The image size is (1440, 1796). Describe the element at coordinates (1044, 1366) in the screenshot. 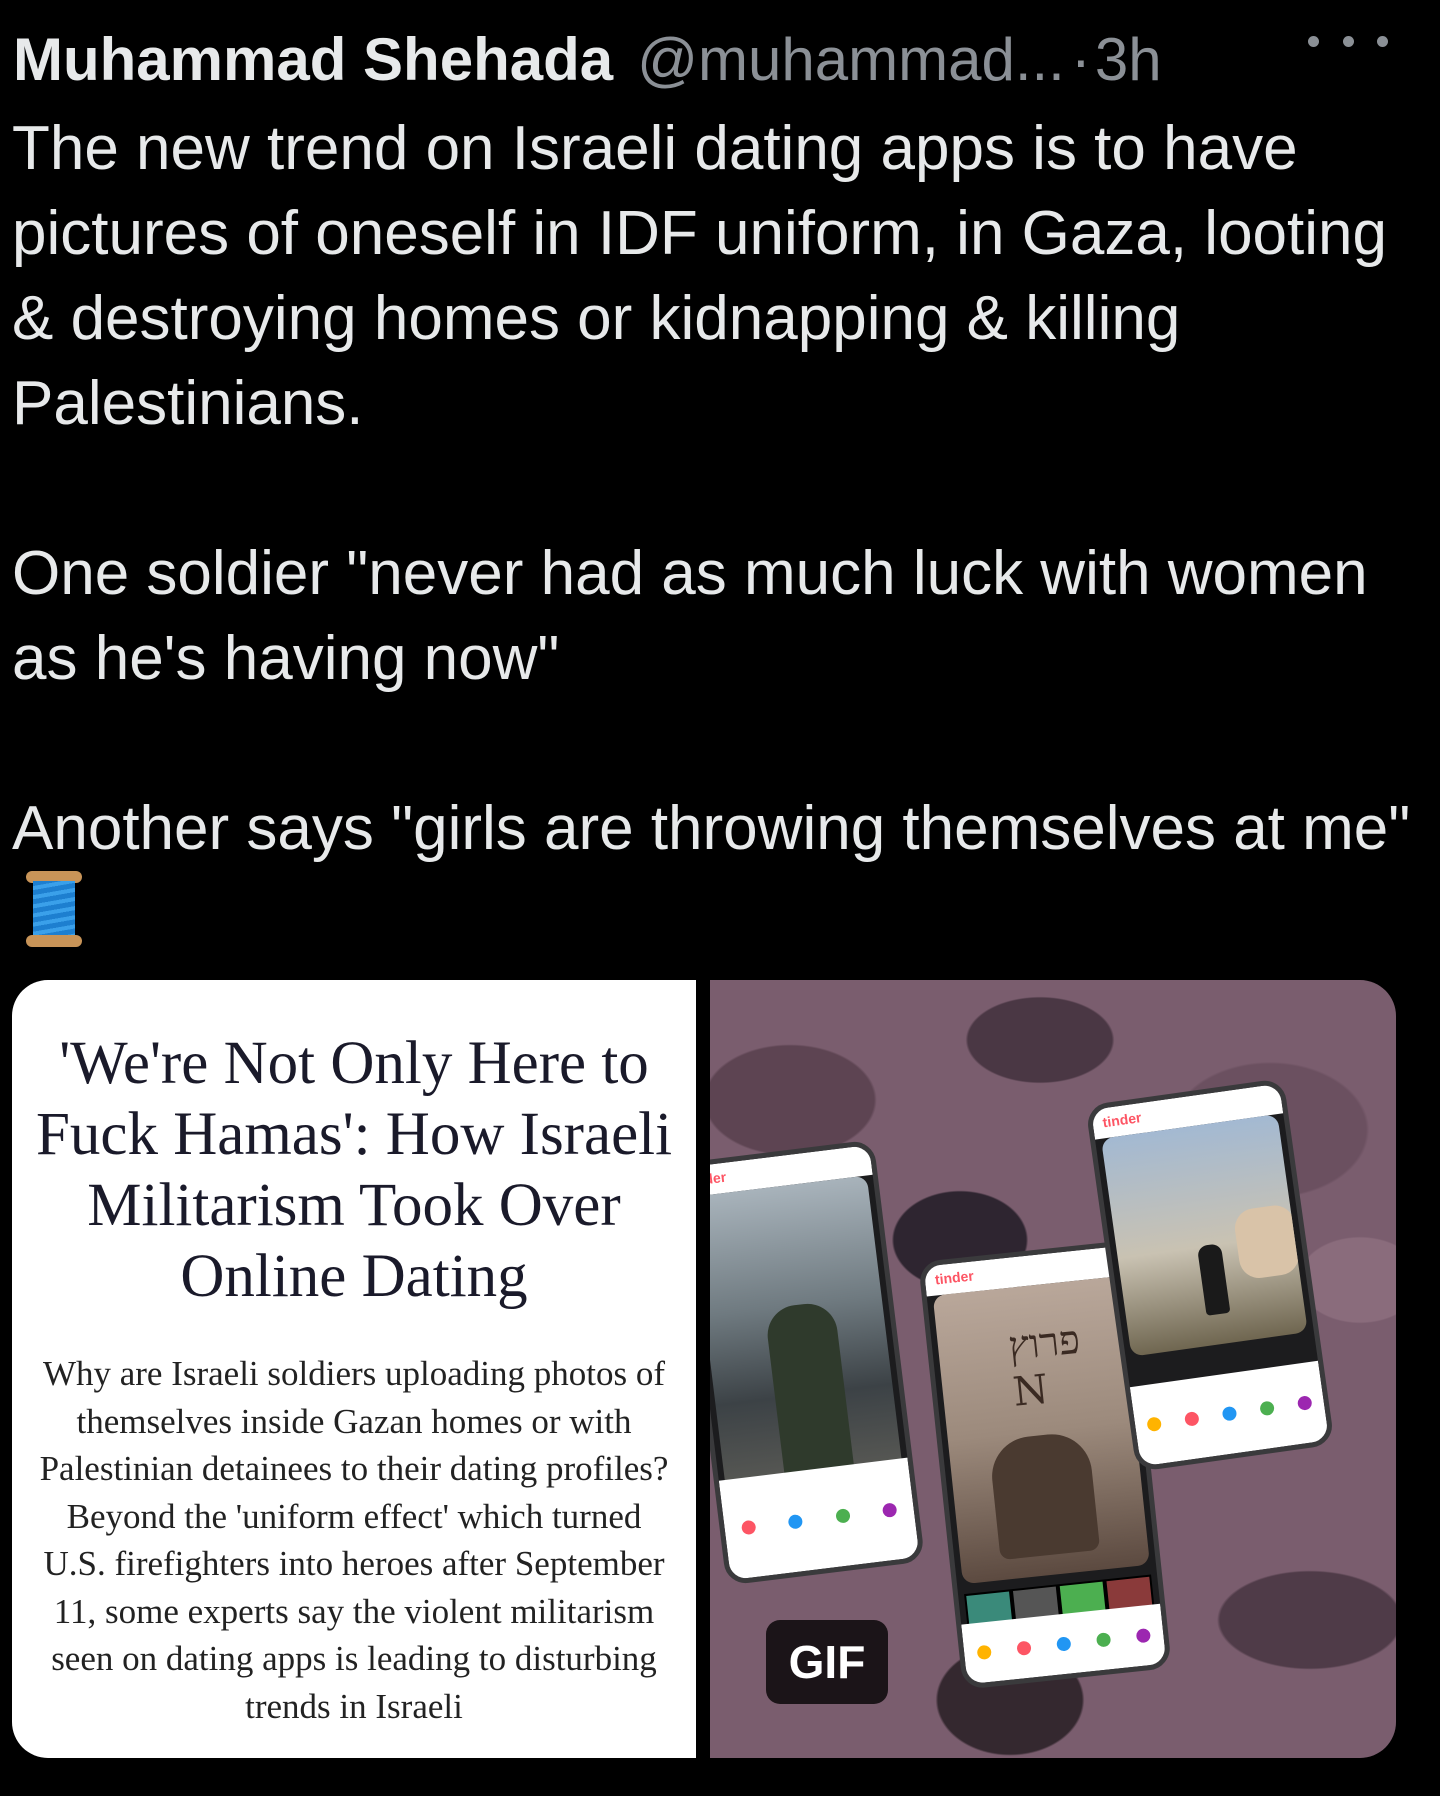

I see `wall-text: פרוץ N` at that location.